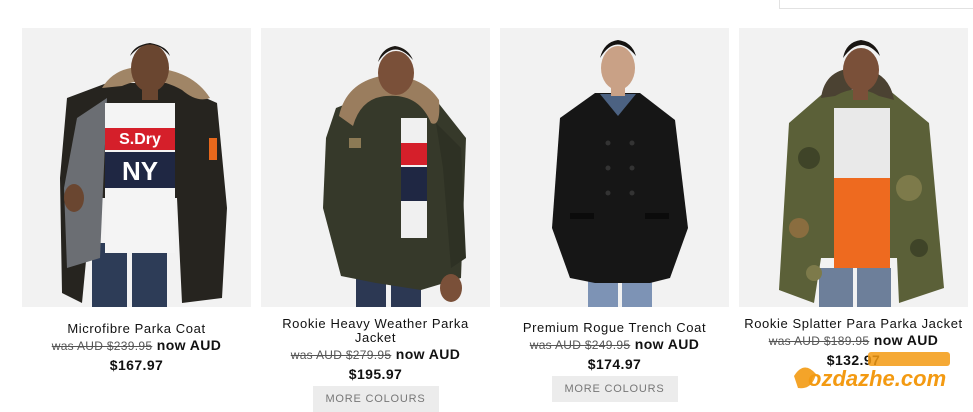  What do you see at coordinates (614, 364) in the screenshot?
I see `sale-price: $174.97` at bounding box center [614, 364].